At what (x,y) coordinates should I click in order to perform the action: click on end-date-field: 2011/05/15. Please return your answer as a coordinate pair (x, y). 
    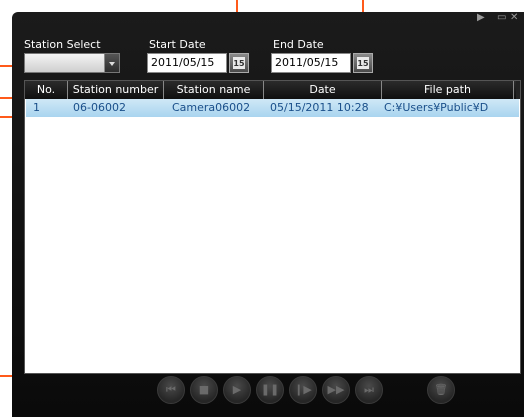
    Looking at the image, I should click on (311, 63).